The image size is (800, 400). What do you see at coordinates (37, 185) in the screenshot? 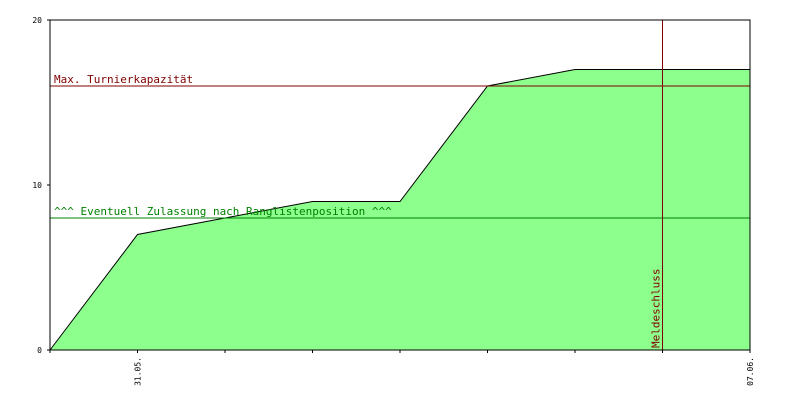
I see `y-tick-label-1: 10` at bounding box center [37, 185].